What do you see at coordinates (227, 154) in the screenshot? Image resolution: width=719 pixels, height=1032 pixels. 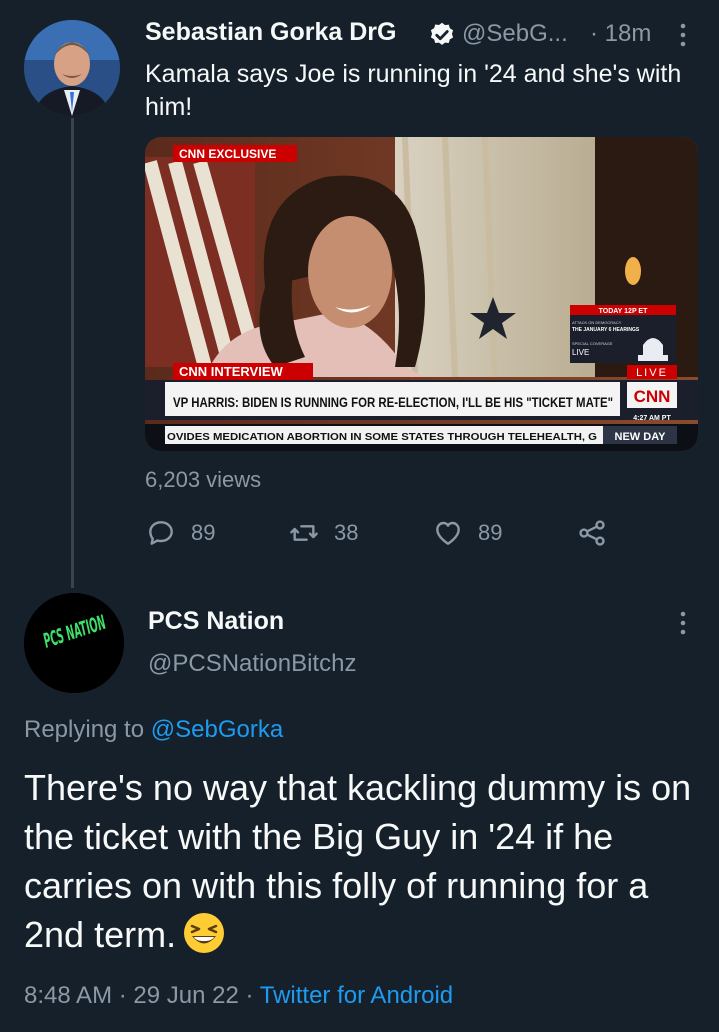 I see `cnn-exclusive-bug: CNN EXCLUSIVE` at bounding box center [227, 154].